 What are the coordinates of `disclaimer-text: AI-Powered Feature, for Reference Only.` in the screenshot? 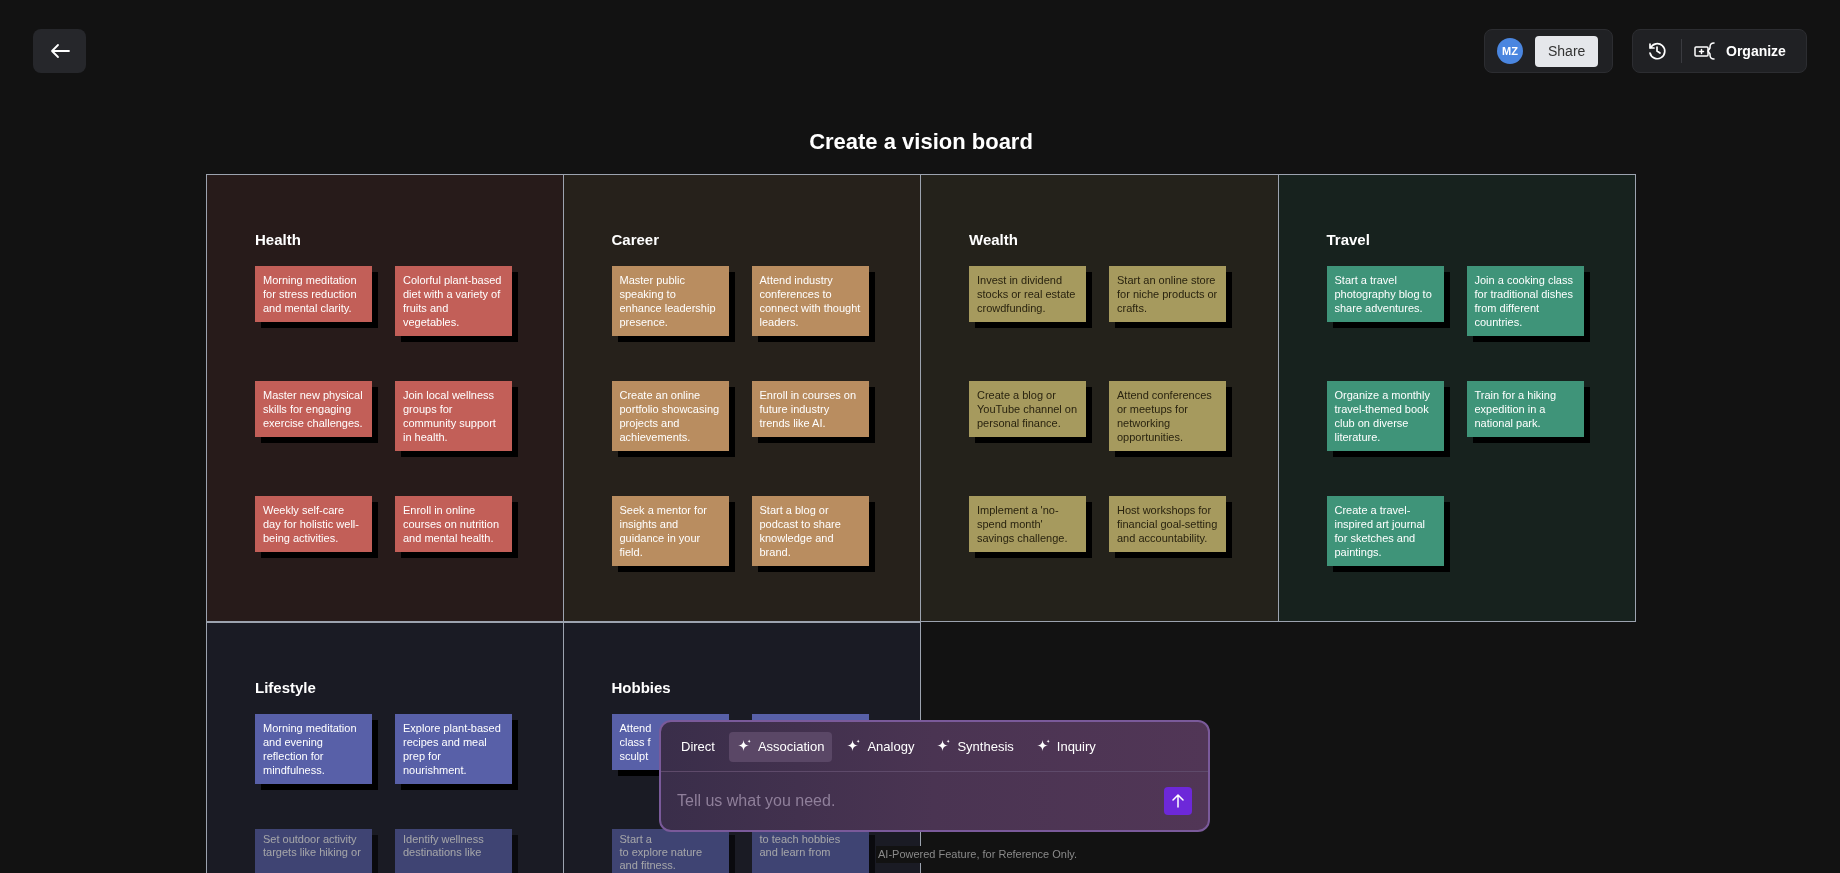 It's located at (978, 854).